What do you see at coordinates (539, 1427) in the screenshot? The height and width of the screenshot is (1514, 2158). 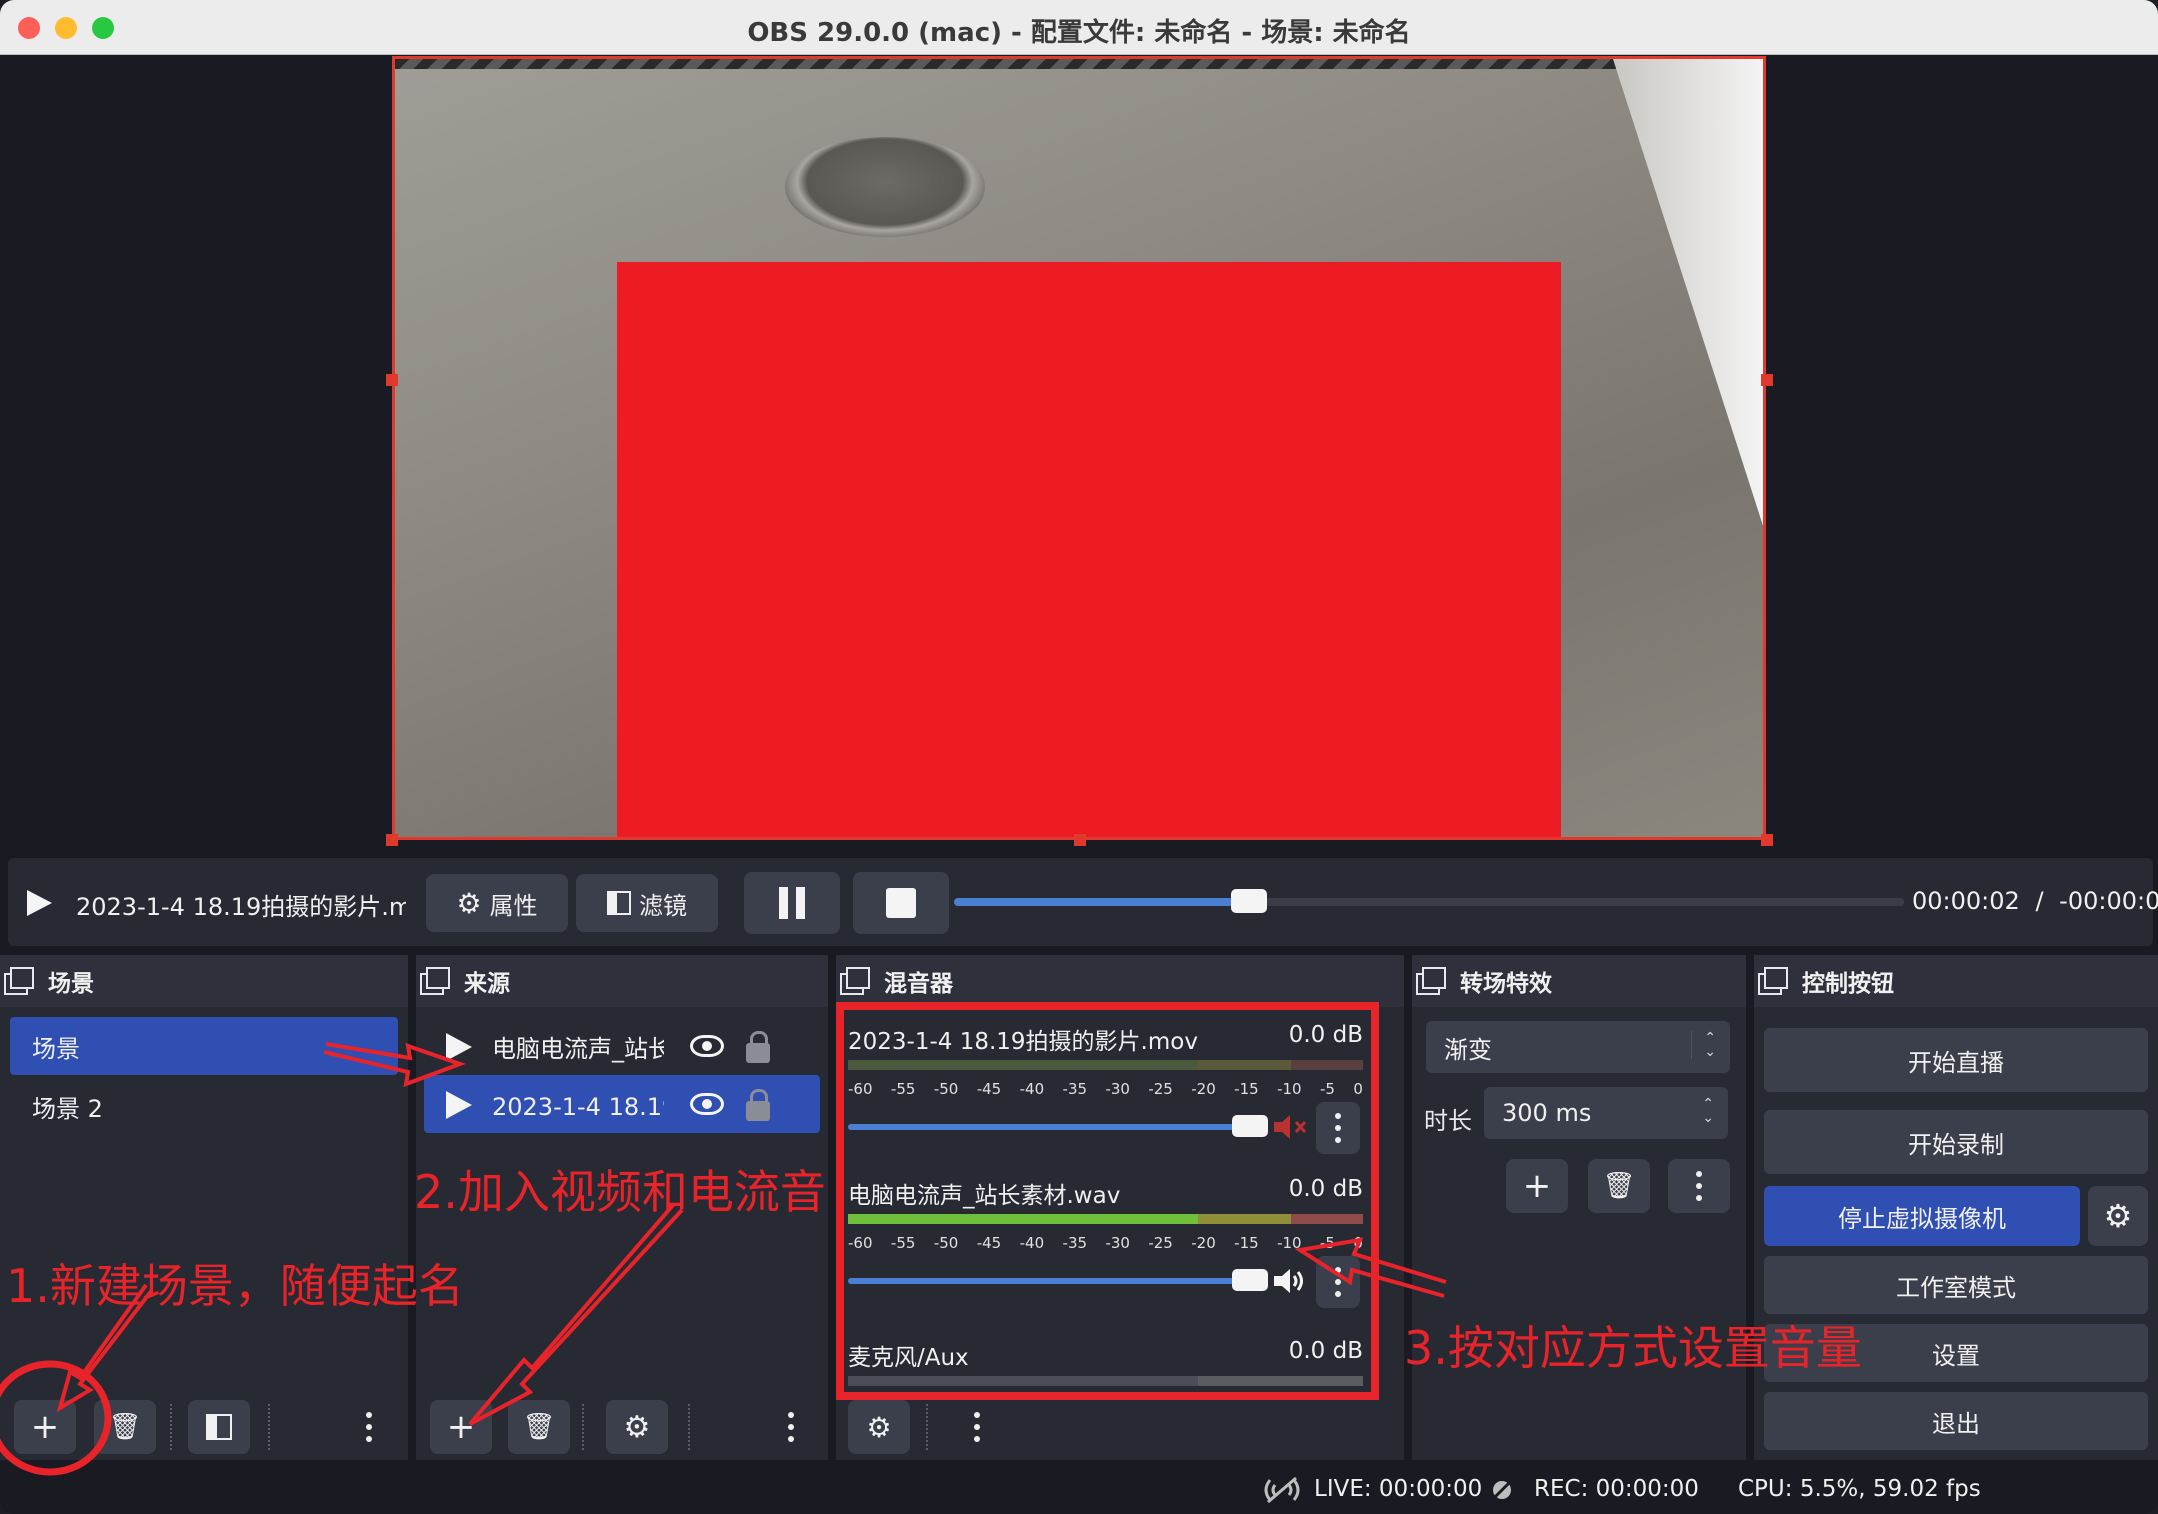 I see `remove-source-button: 🗑` at bounding box center [539, 1427].